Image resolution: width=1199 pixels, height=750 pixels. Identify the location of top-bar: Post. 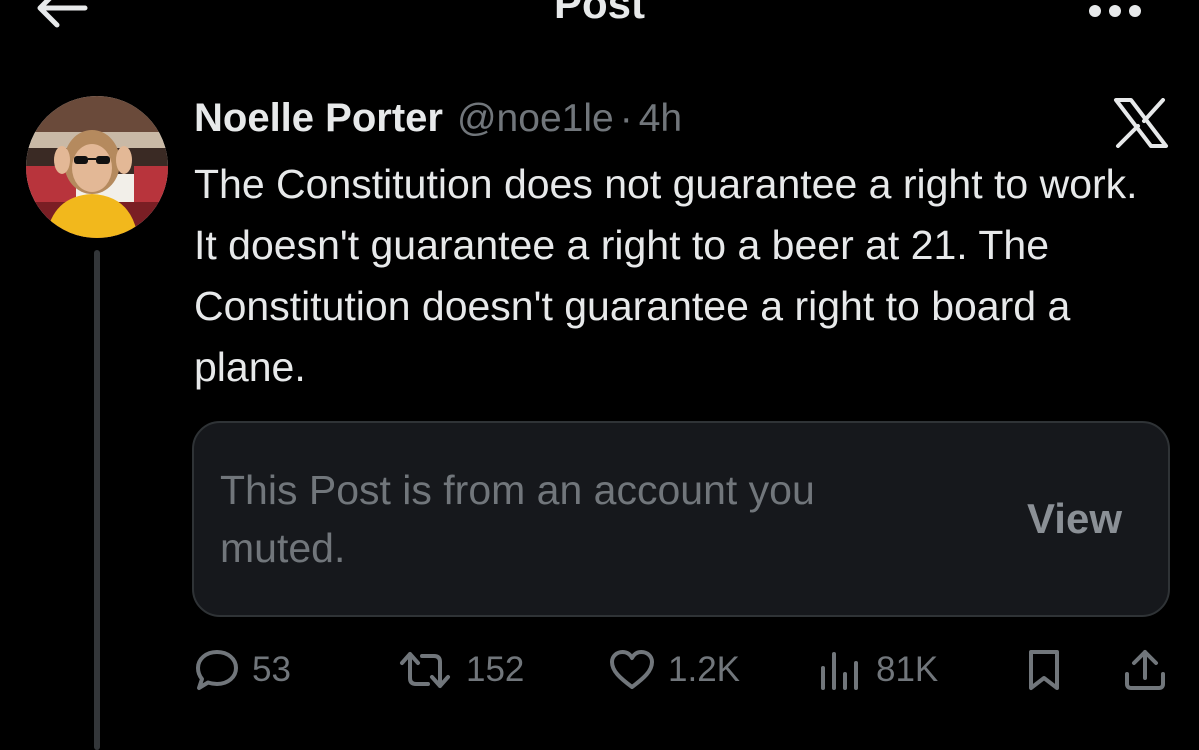
(599, 20).